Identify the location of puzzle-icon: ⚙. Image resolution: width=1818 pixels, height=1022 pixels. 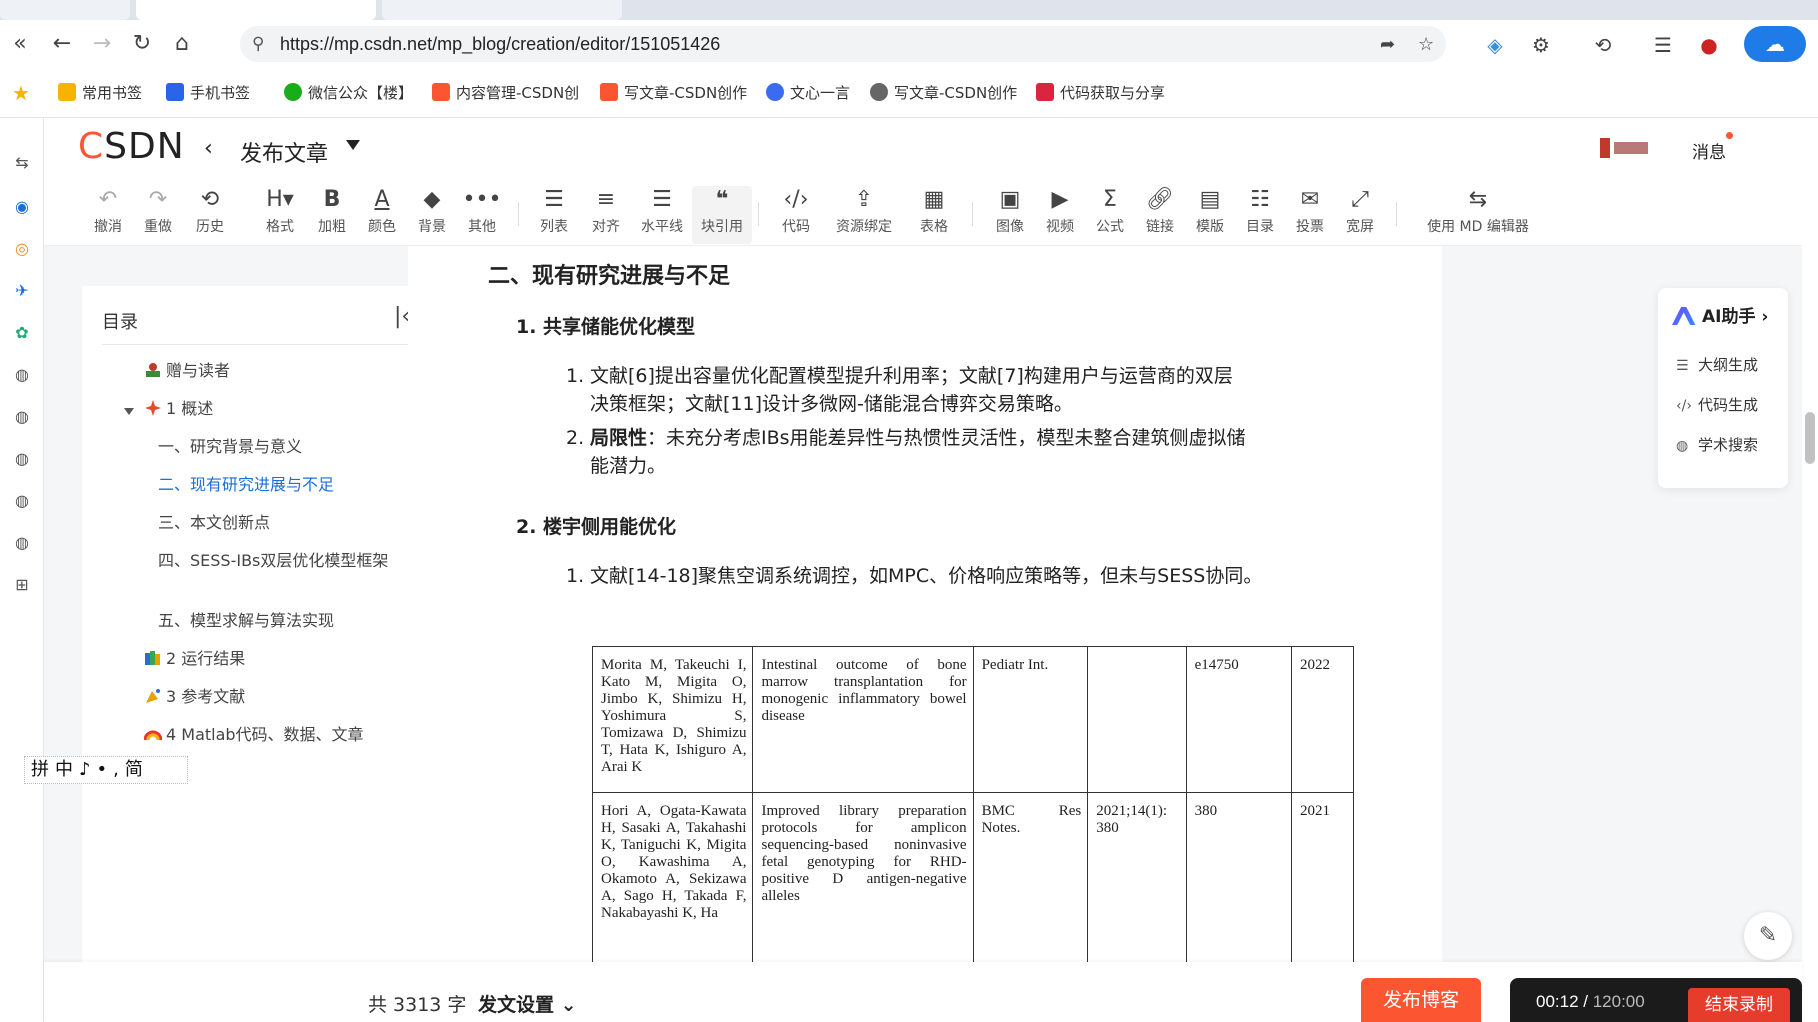
(1541, 45).